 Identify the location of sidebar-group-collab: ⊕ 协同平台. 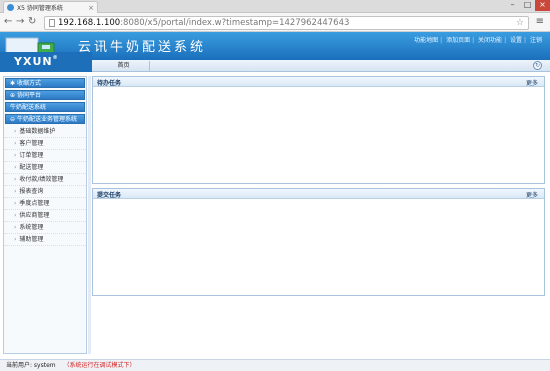
(45, 95).